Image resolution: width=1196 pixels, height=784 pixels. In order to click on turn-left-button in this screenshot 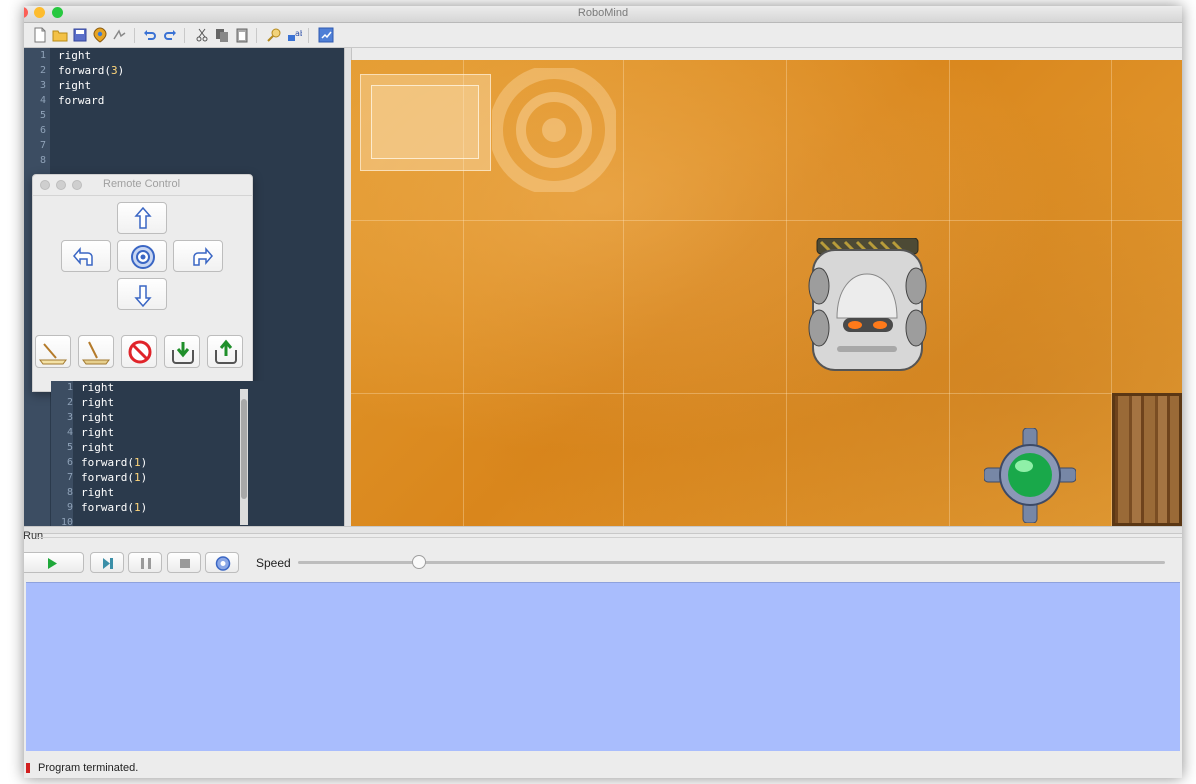, I will do `click(86, 256)`.